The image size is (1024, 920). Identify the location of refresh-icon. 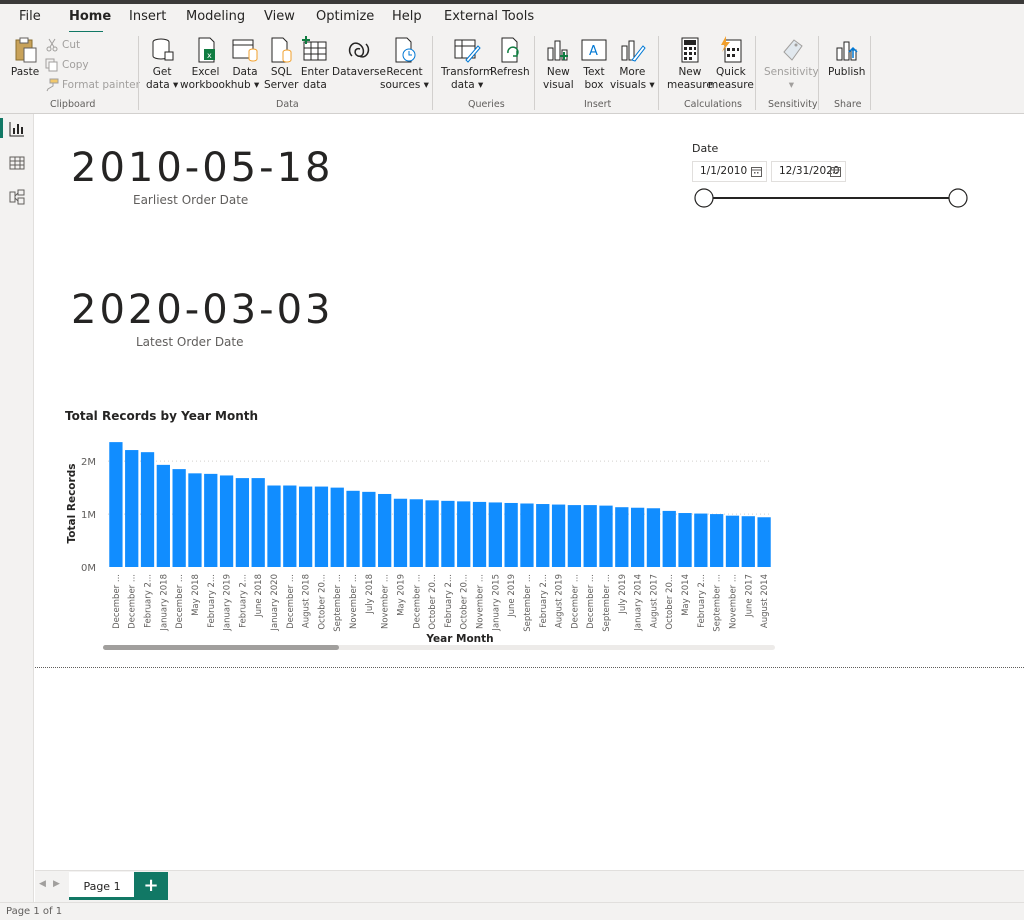
(510, 50).